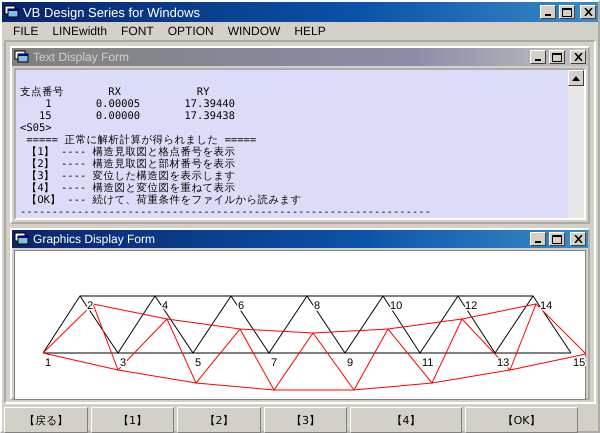  I want to click on output-line: 【OK】 --- 続けて、荷重条件をファイルから読みます, so click(164, 200).